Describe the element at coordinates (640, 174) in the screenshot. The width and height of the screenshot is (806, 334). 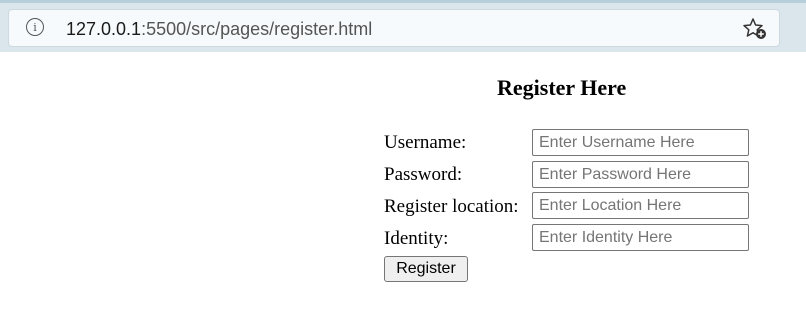
I see `password-input` at that location.